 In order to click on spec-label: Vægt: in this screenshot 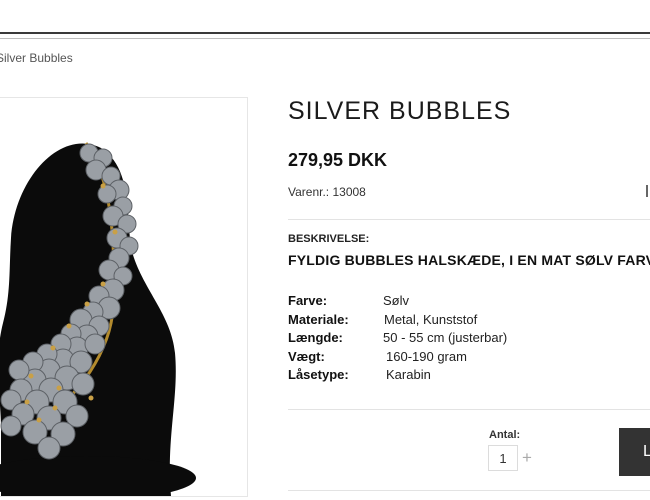, I will do `click(306, 356)`.